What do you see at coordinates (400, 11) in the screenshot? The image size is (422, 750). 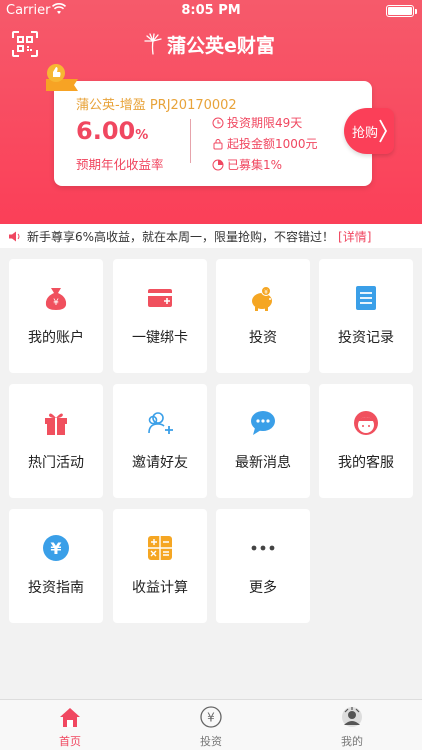 I see `battery-icon` at bounding box center [400, 11].